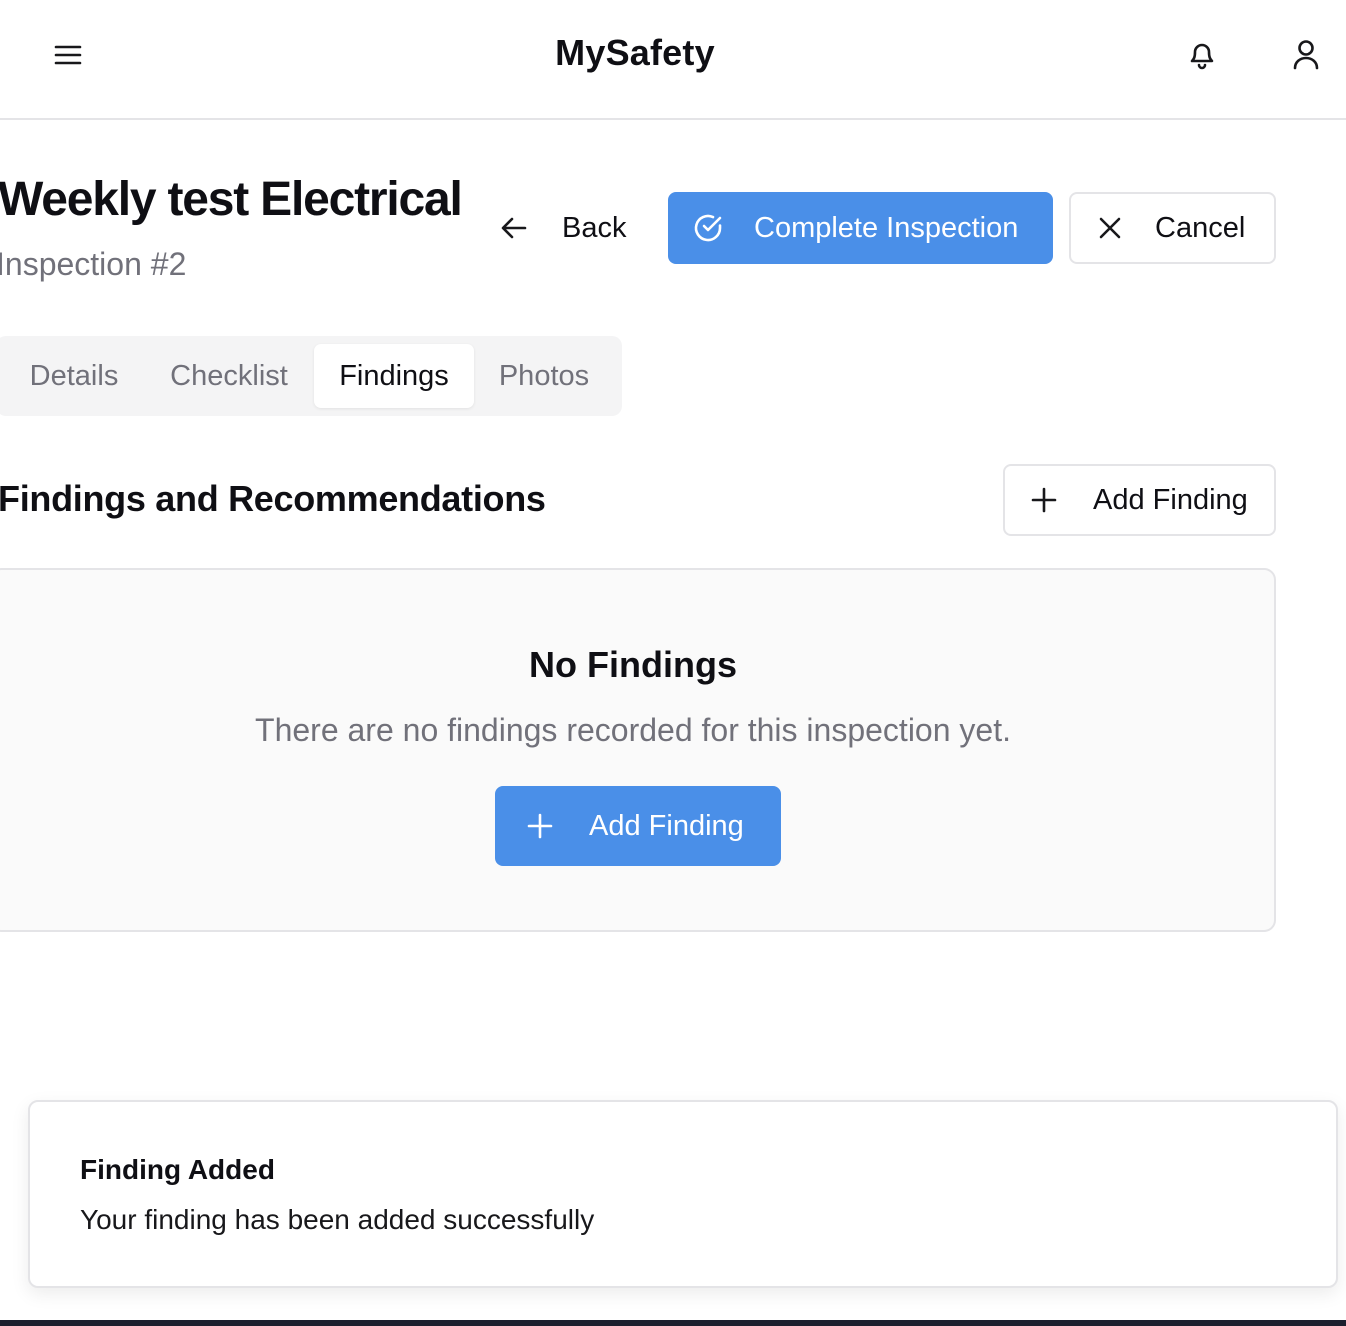  I want to click on add-finding-button: Add Finding, so click(1139, 500).